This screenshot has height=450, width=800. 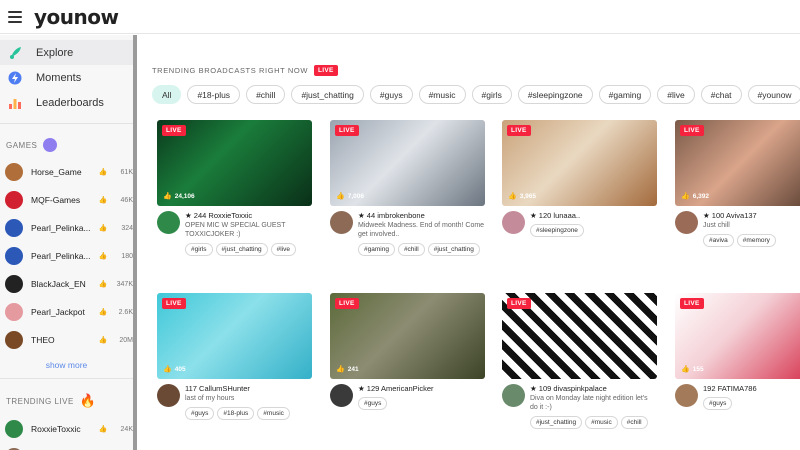 I want to click on broadcaster-name: 192 FATIMA786, so click(x=751, y=388).